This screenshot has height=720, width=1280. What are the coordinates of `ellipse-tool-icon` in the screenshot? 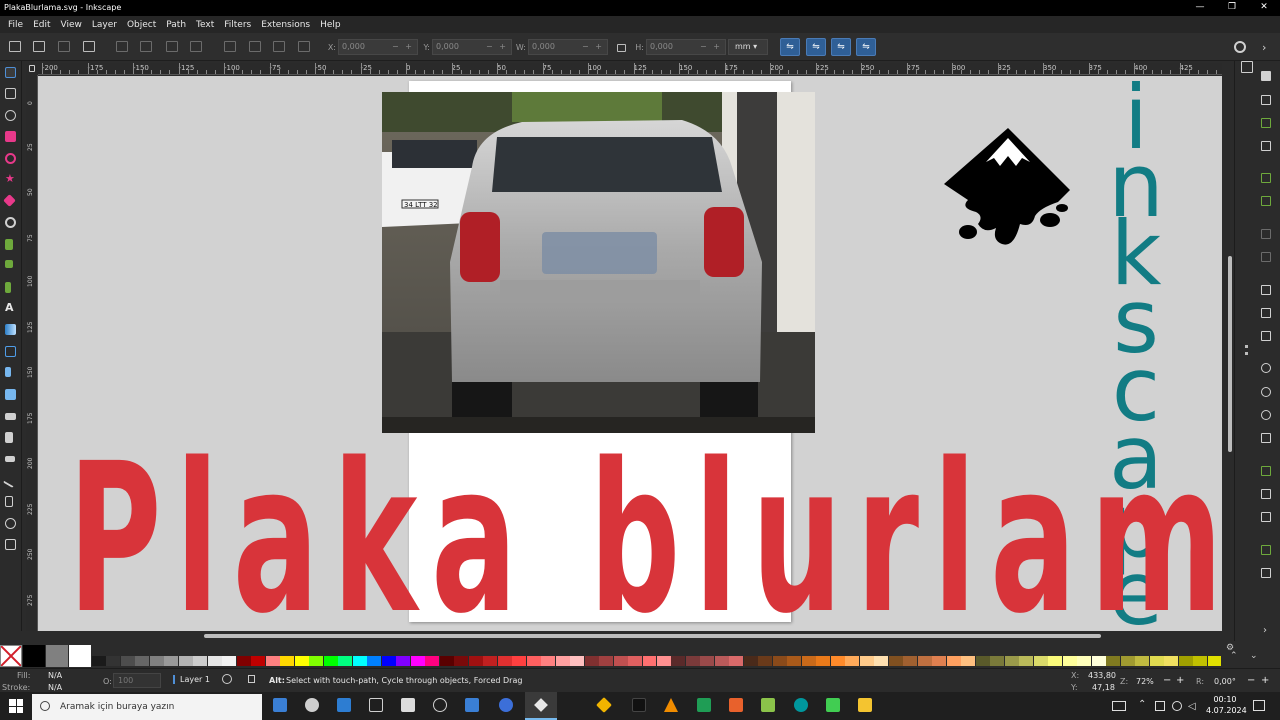 It's located at (10, 158).